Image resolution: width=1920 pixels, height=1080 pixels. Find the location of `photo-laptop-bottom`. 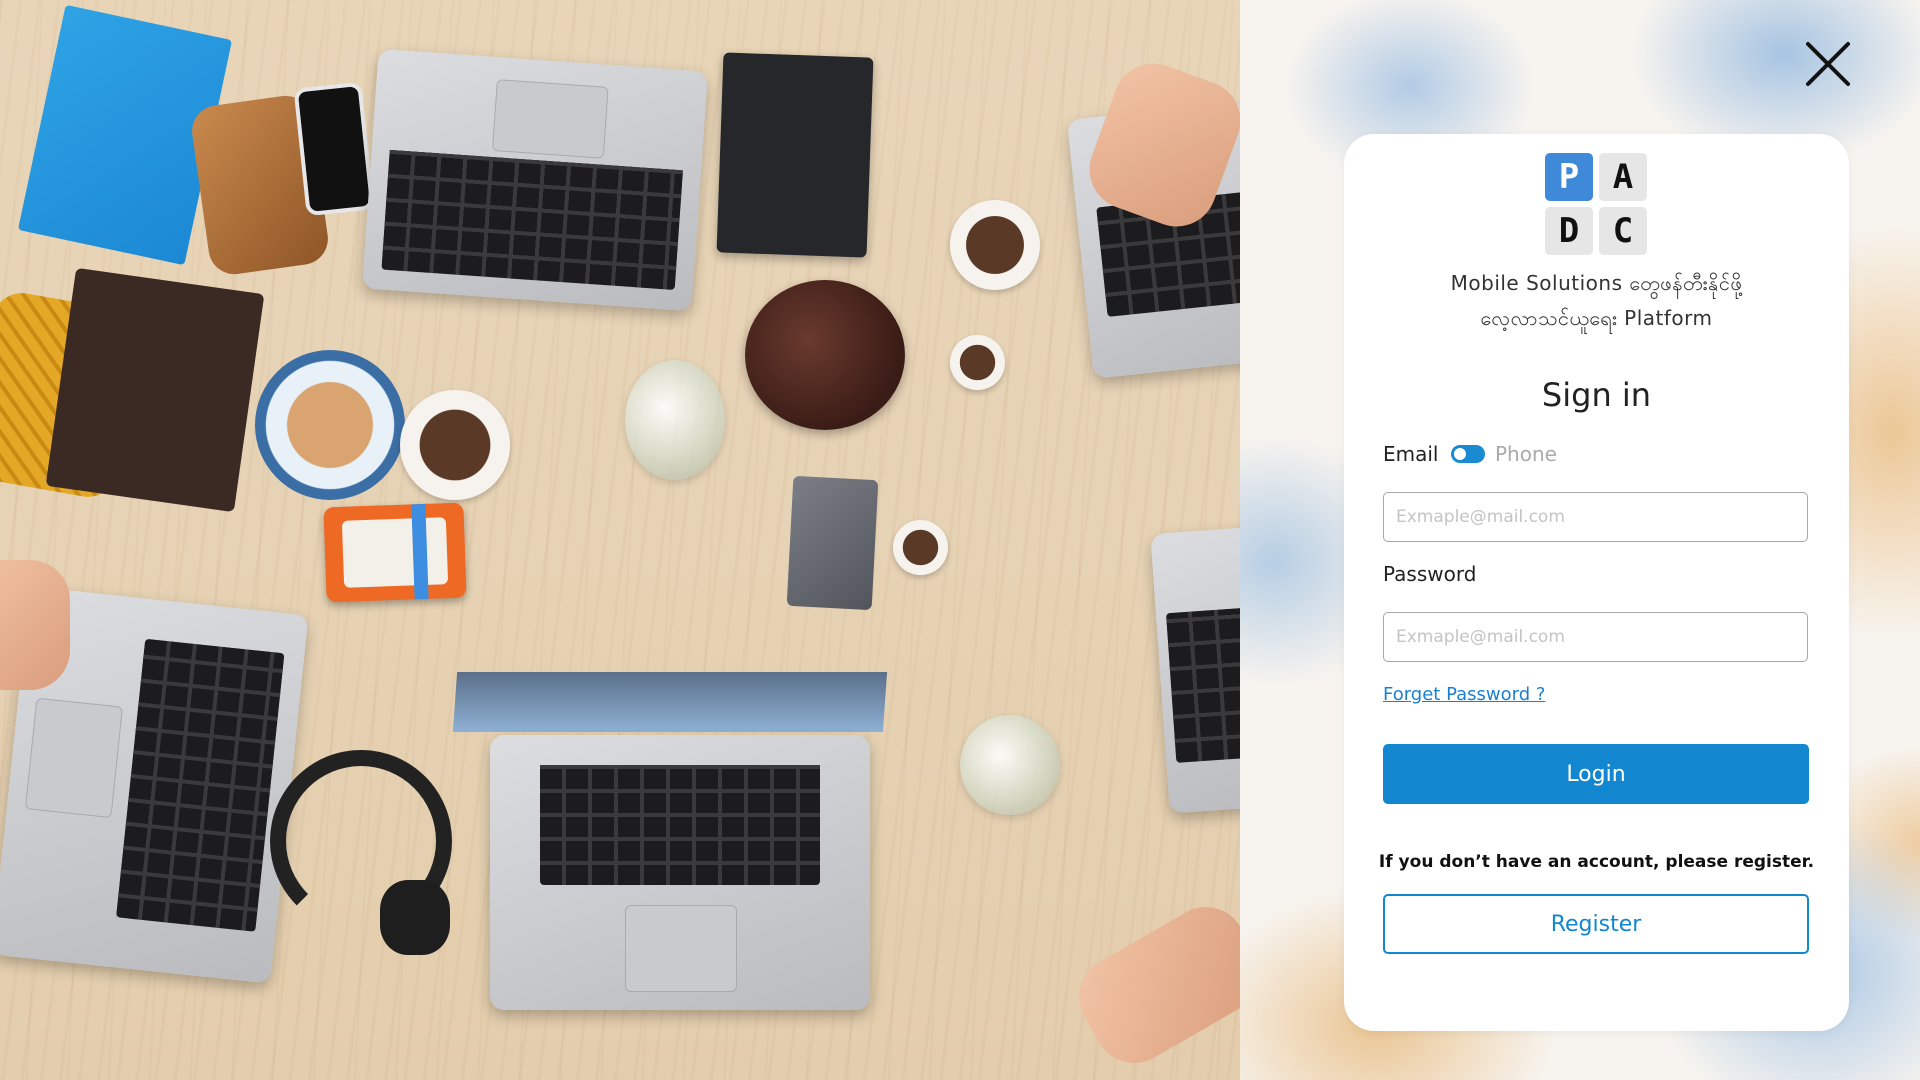

photo-laptop-bottom is located at coordinates (680, 872).